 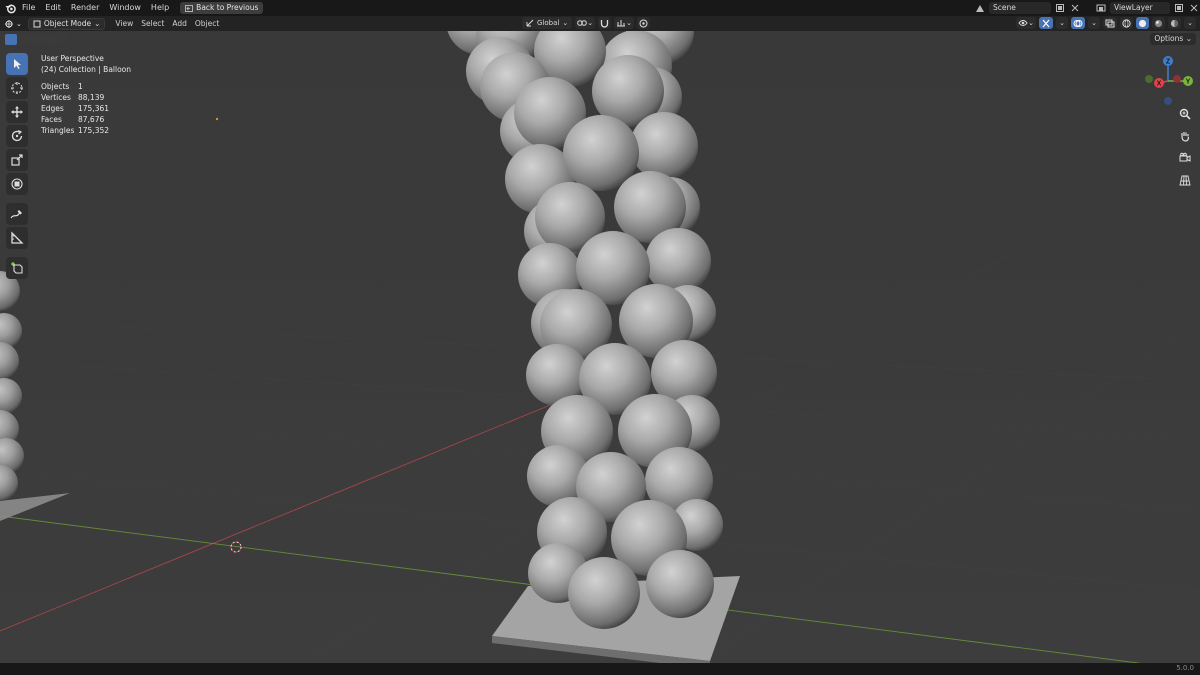 What do you see at coordinates (1185, 158) in the screenshot?
I see `camera-view-button` at bounding box center [1185, 158].